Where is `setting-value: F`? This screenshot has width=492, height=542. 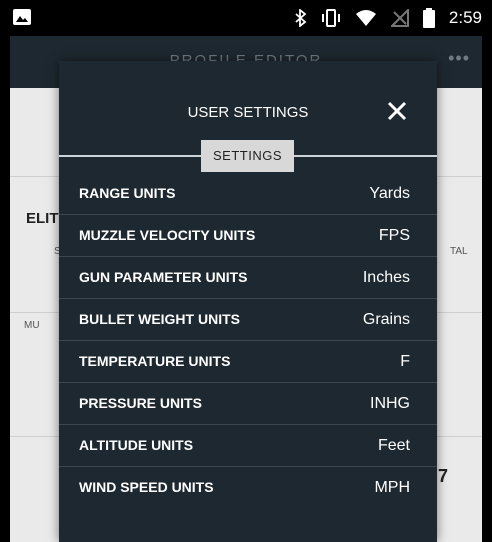
setting-value: F is located at coordinates (405, 362).